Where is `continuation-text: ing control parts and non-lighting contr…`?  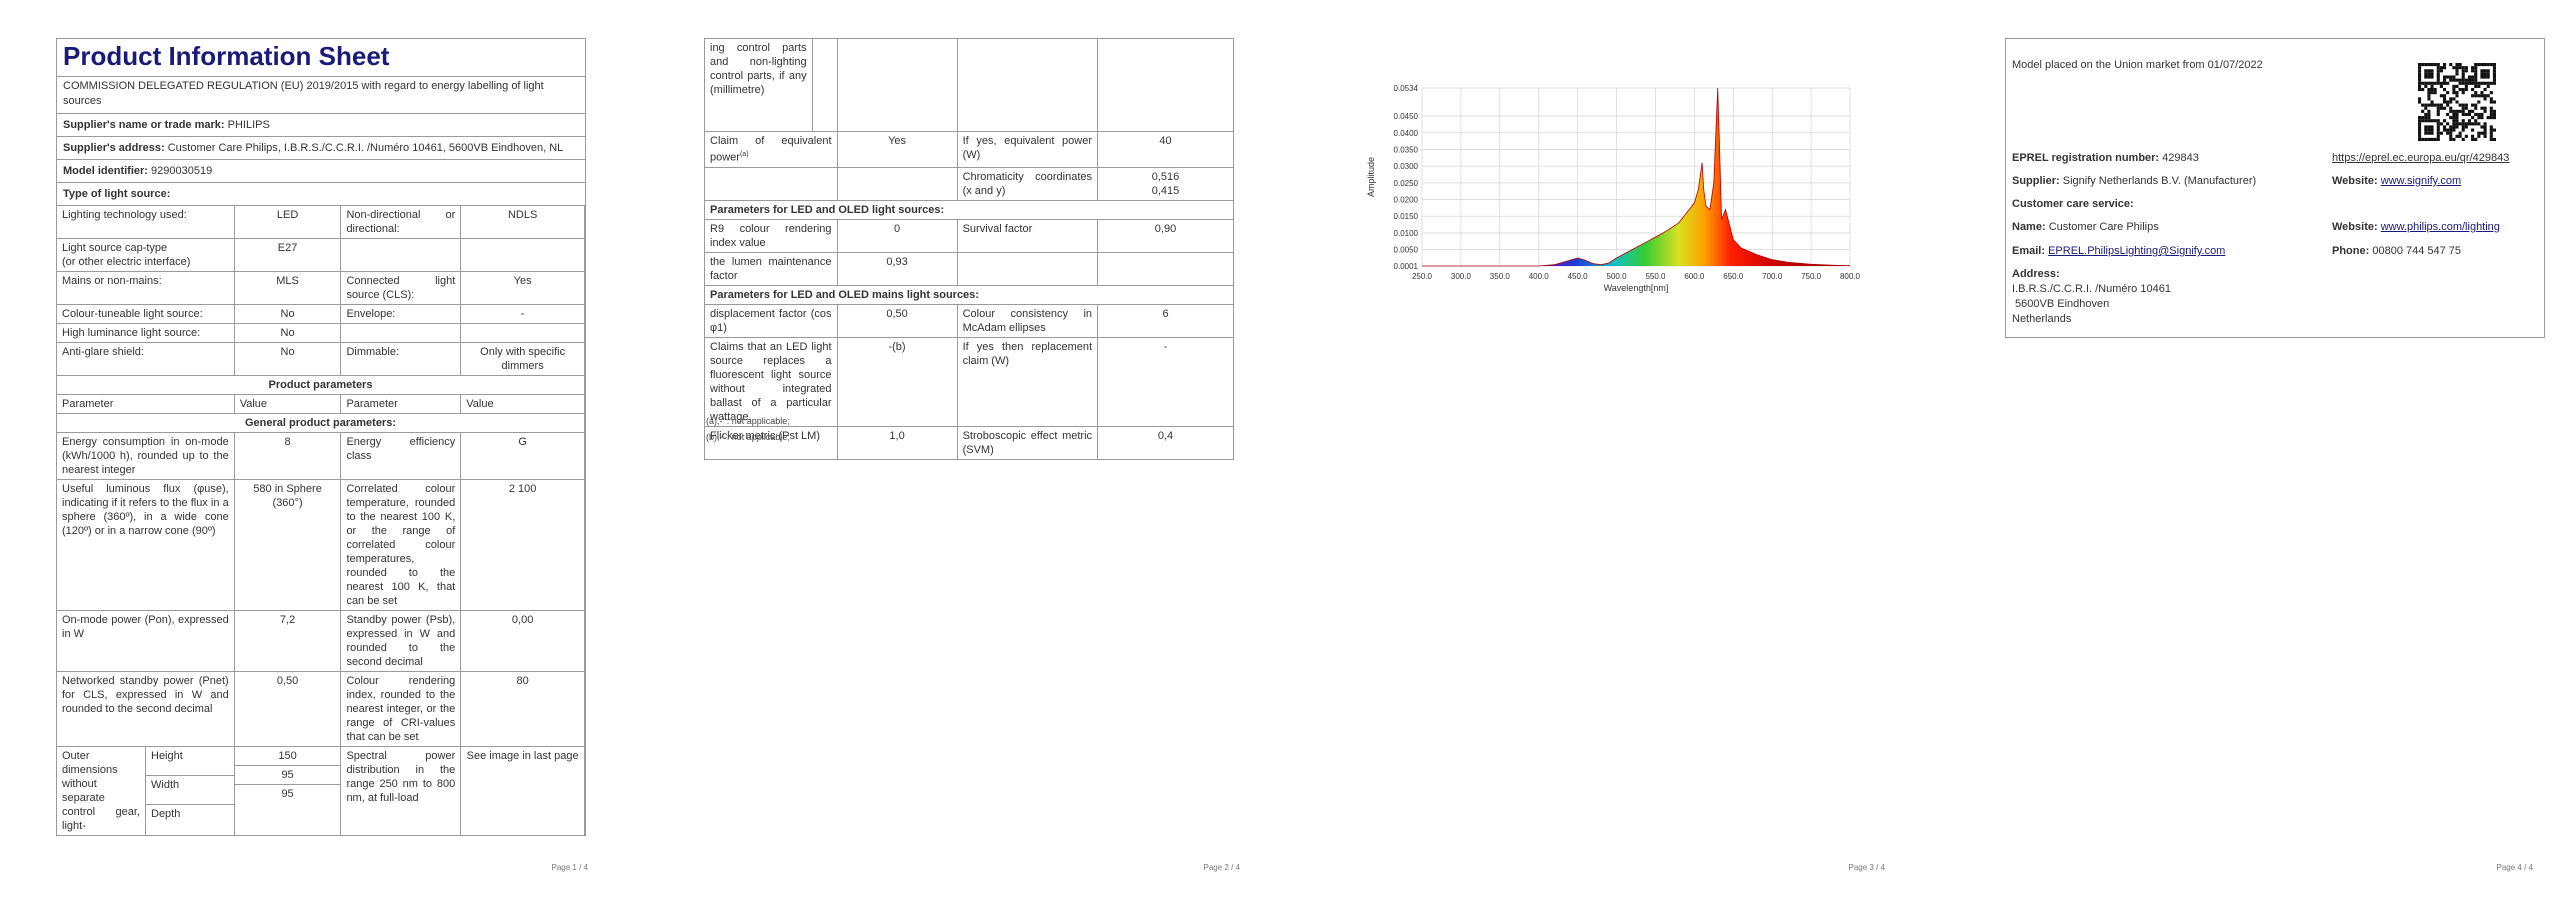 continuation-text: ing control parts and non-lighting contr… is located at coordinates (758, 85).